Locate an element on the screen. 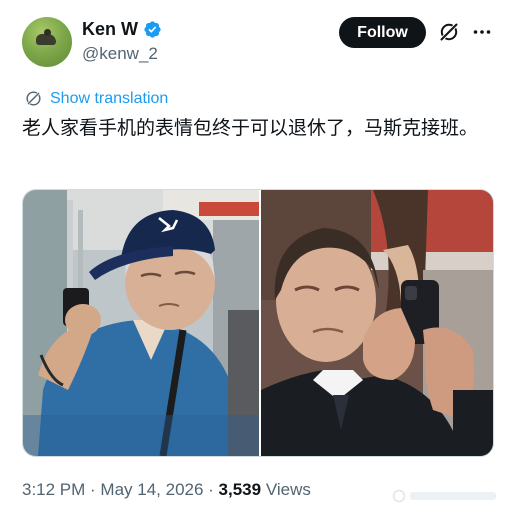  show-translation-link: Show translation is located at coordinates (96, 98).